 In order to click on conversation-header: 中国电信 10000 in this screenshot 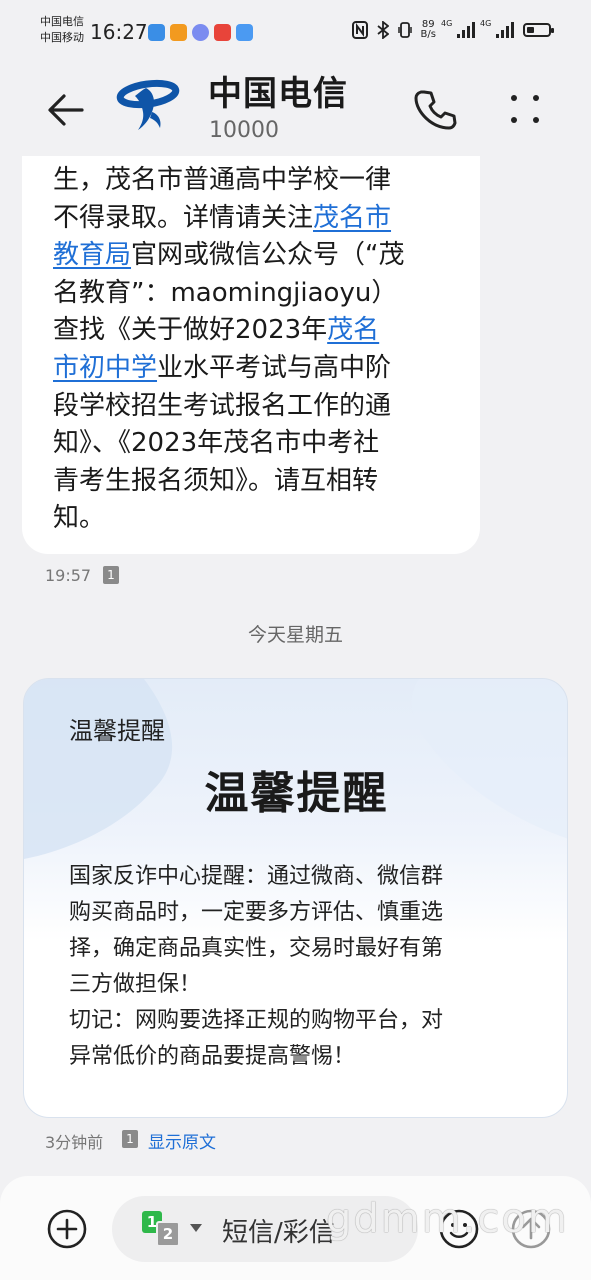, I will do `click(295, 110)`.